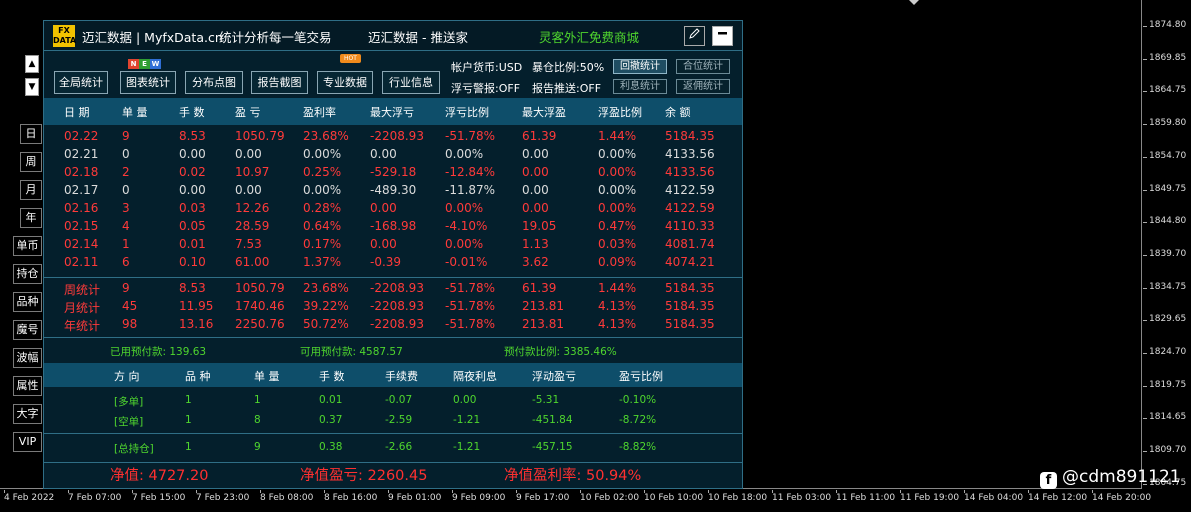 This screenshot has width=1191, height=512. Describe the element at coordinates (134, 449) in the screenshot. I see `positions-total-cell: [总持仓]` at that location.